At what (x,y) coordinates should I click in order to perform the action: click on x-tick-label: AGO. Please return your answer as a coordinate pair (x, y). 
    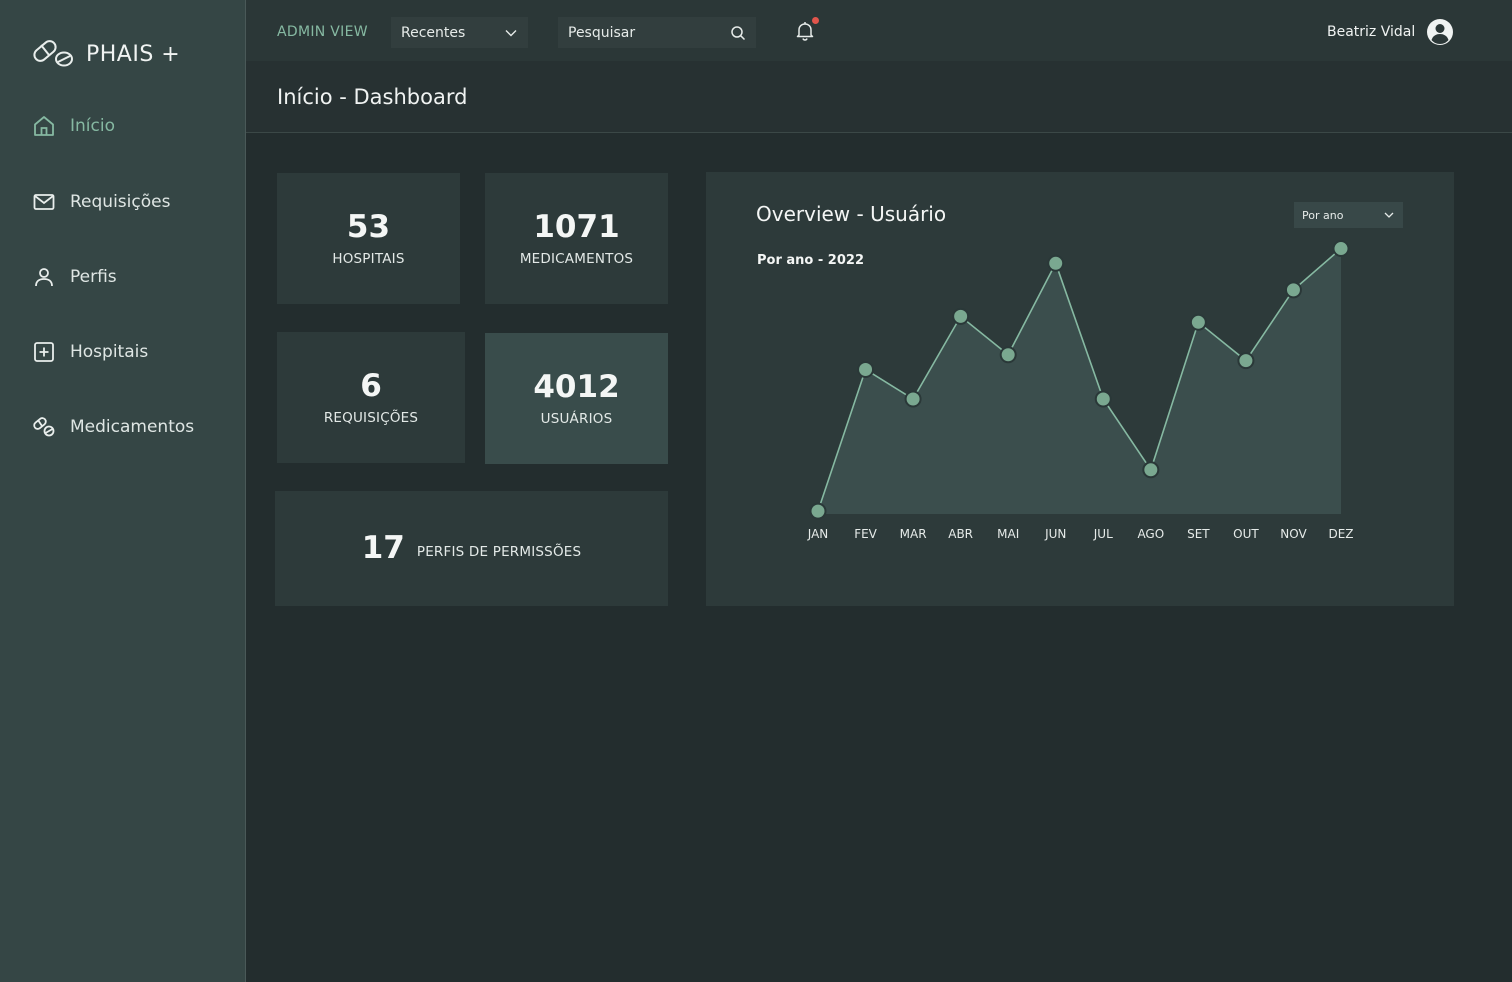
    Looking at the image, I should click on (1150, 534).